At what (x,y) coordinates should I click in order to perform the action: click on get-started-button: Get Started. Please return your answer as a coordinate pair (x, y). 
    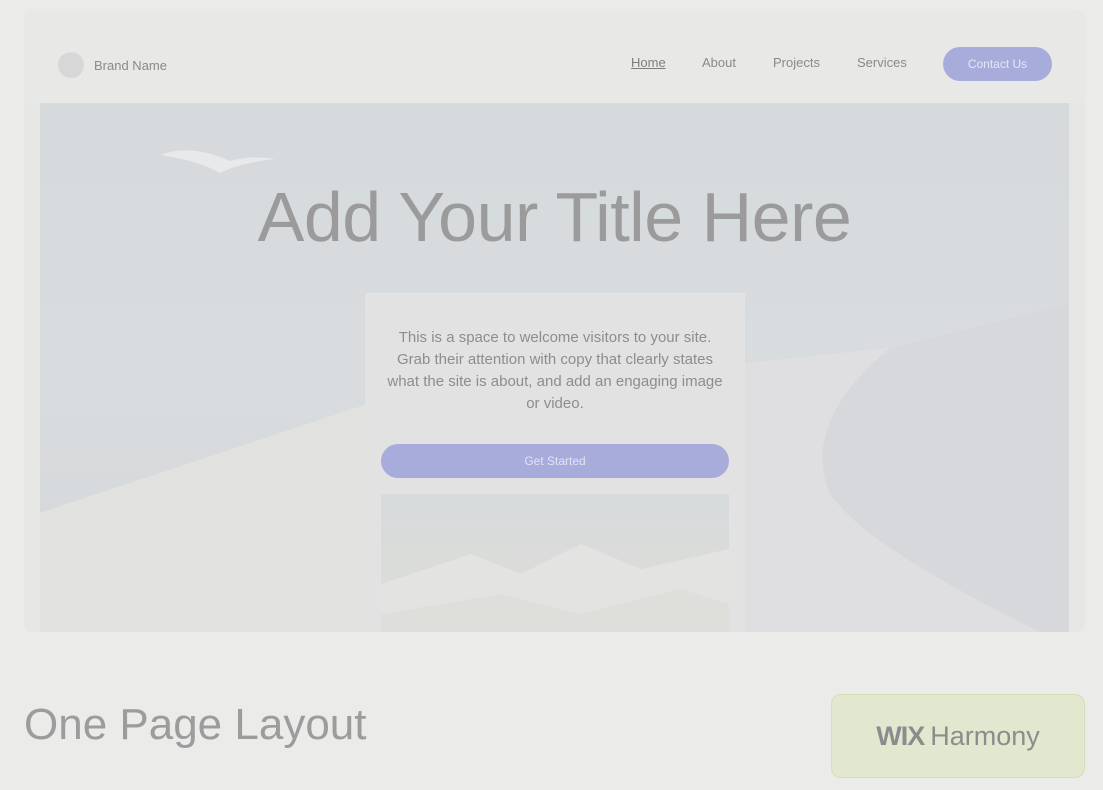
    Looking at the image, I should click on (555, 461).